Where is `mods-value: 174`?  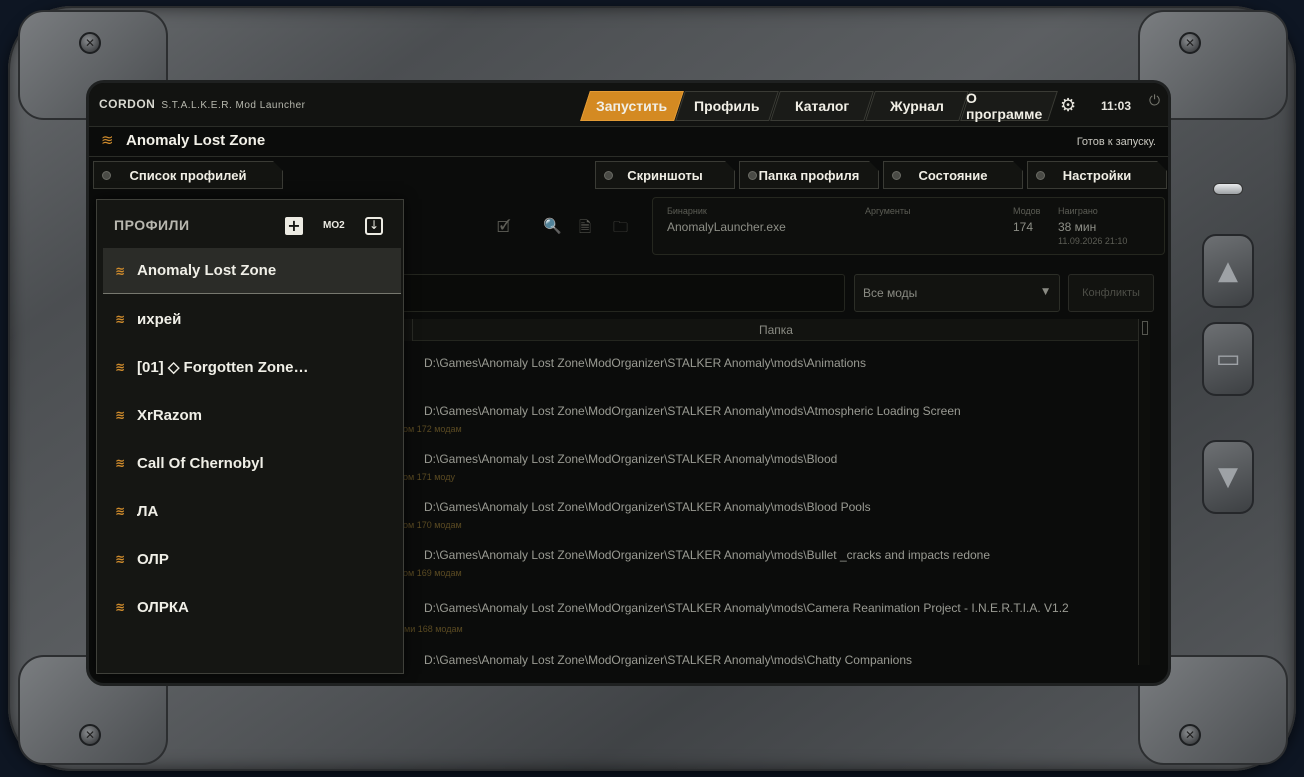 mods-value: 174 is located at coordinates (1023, 227).